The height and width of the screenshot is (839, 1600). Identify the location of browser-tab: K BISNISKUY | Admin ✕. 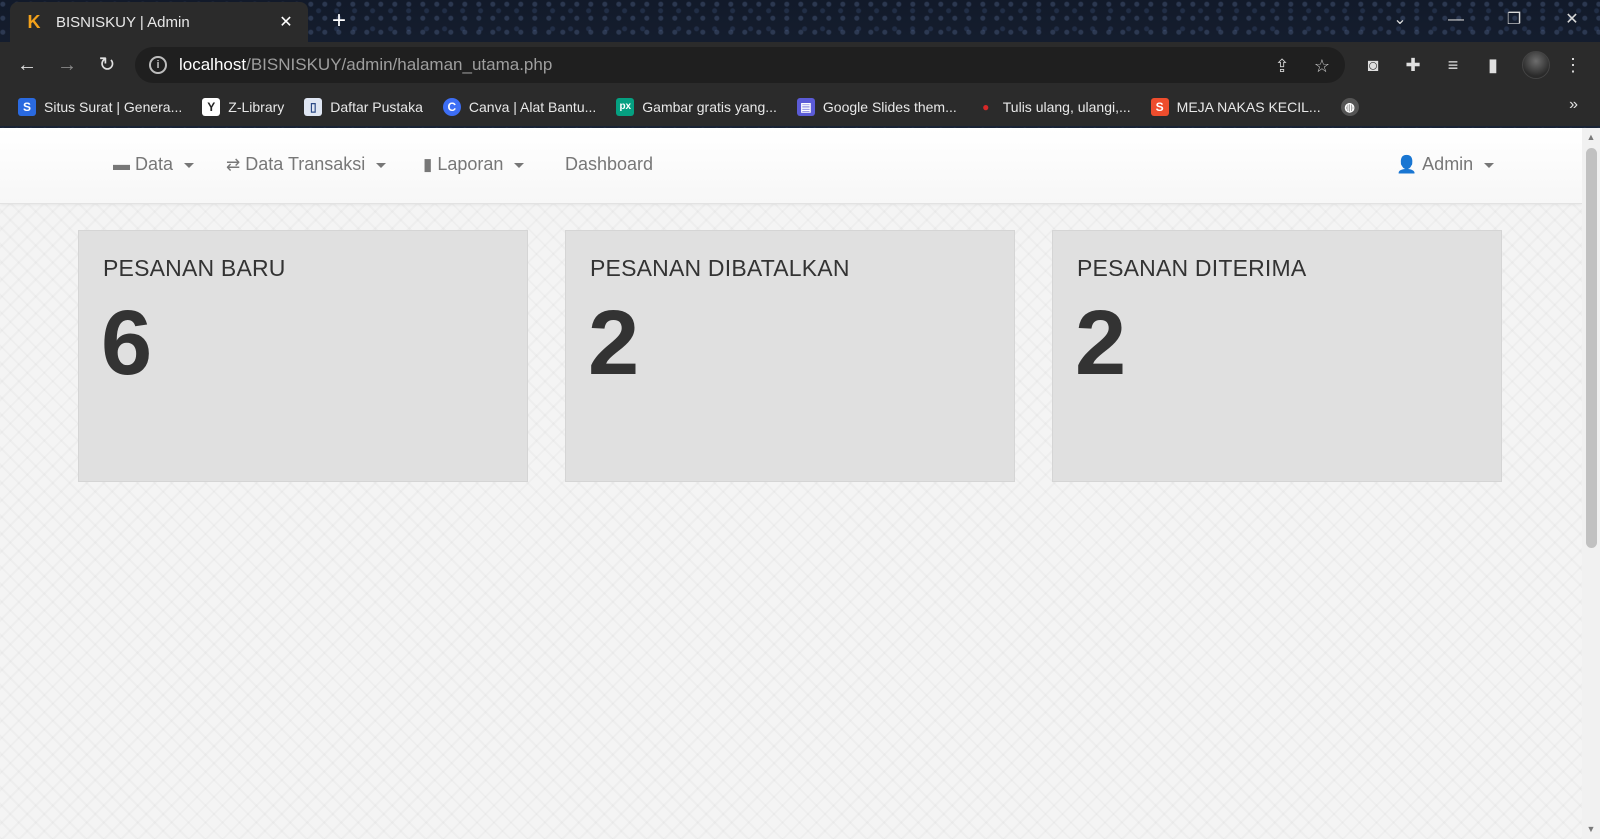
(159, 22).